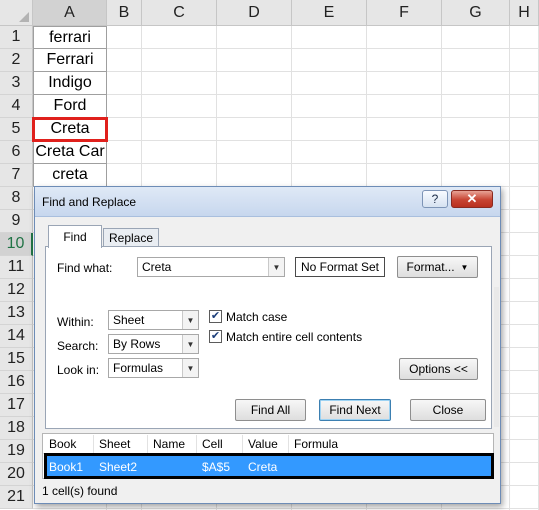 The image size is (539, 510). Describe the element at coordinates (496, 357) in the screenshot. I see `panel-scroll-edge` at that location.